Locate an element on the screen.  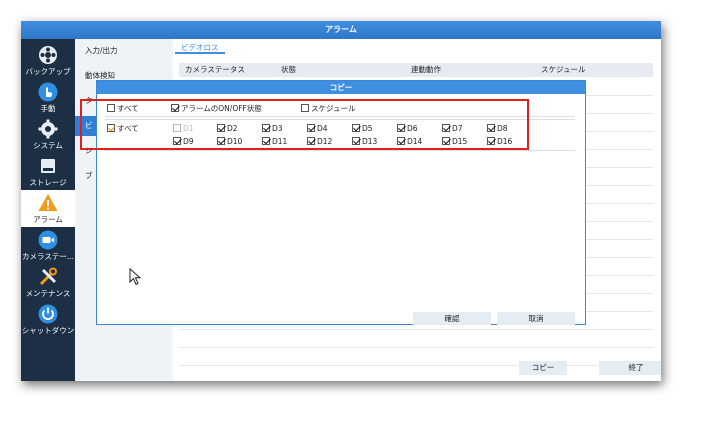
sidebar-item-manual: 手動 is located at coordinates (48, 97).